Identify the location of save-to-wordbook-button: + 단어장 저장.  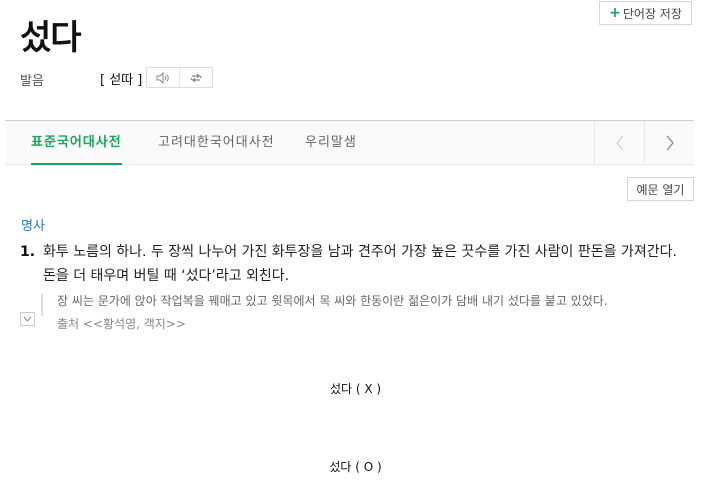
(645, 13).